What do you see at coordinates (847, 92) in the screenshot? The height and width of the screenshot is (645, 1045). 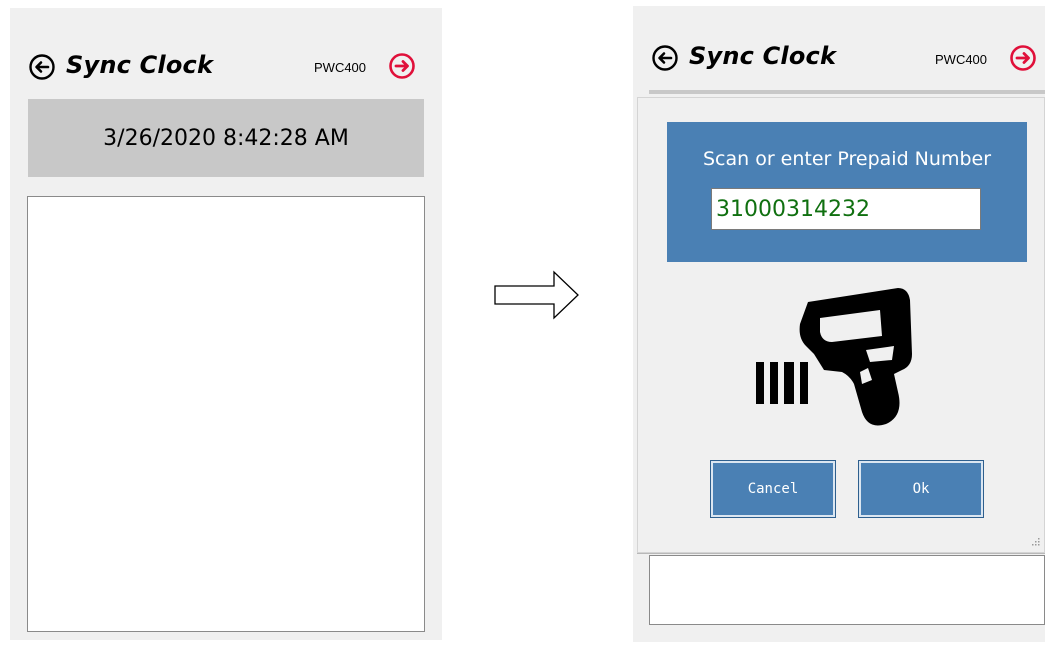 I see `header-divider` at bounding box center [847, 92].